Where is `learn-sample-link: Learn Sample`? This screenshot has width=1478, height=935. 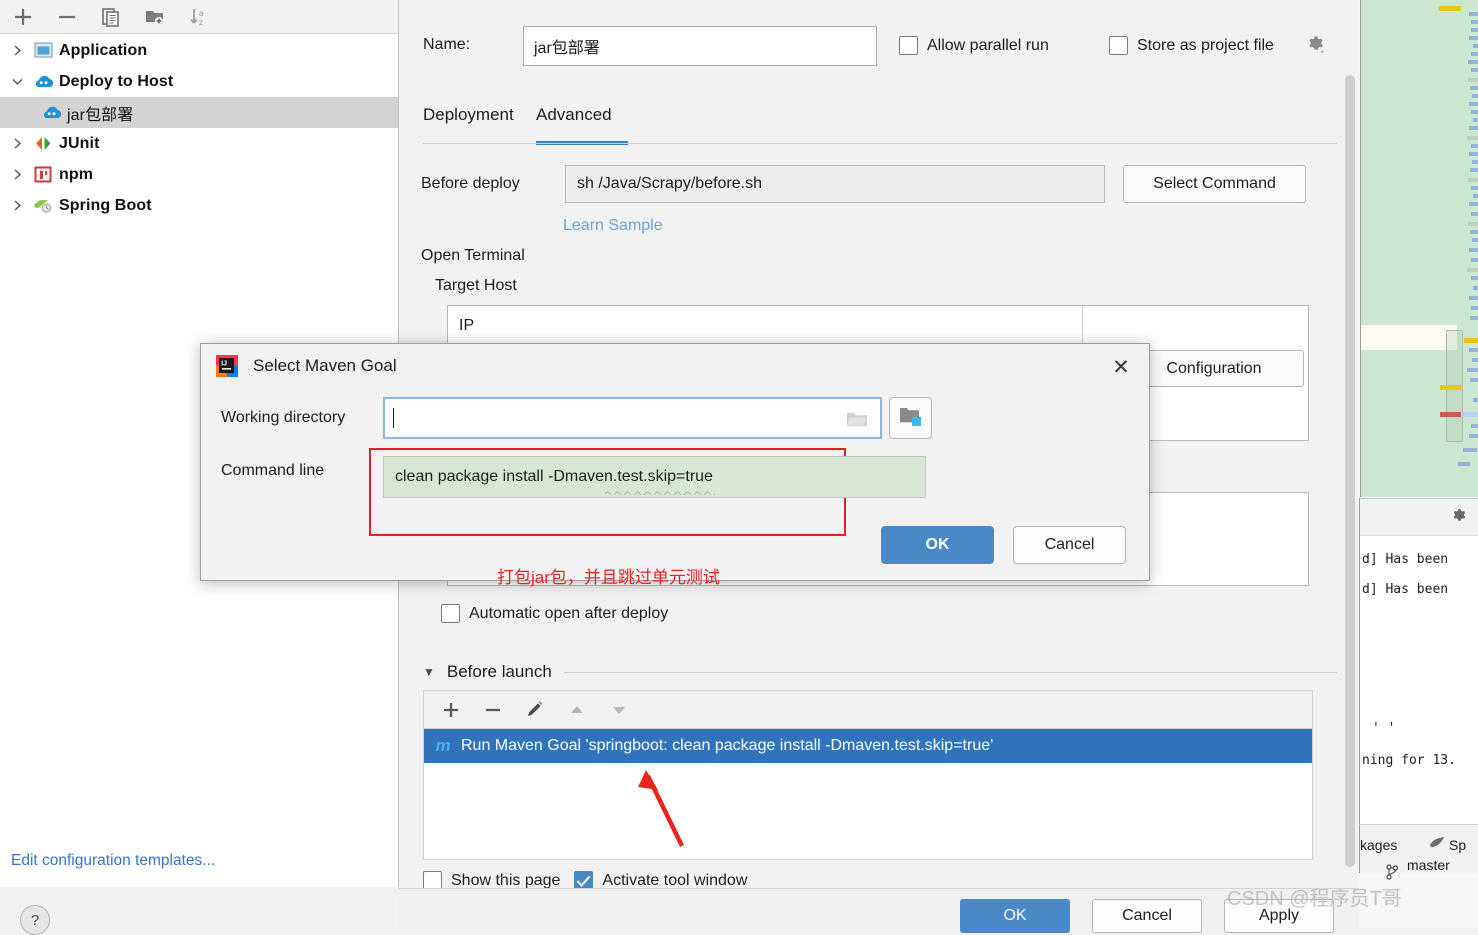 learn-sample-link: Learn Sample is located at coordinates (613, 226).